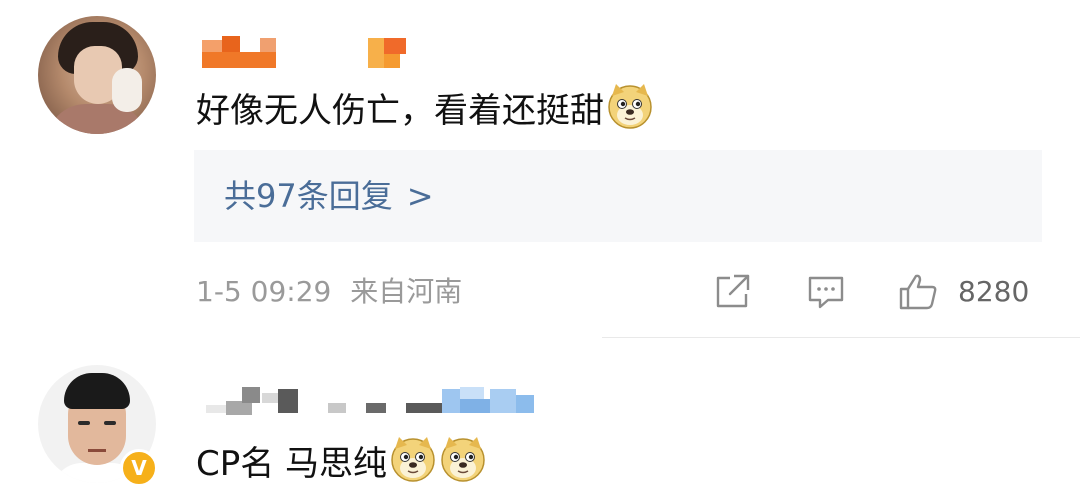 The image size is (1080, 497). I want to click on comment-text-content: 好像无人伤亡，看着还挺甜, so click(400, 111).